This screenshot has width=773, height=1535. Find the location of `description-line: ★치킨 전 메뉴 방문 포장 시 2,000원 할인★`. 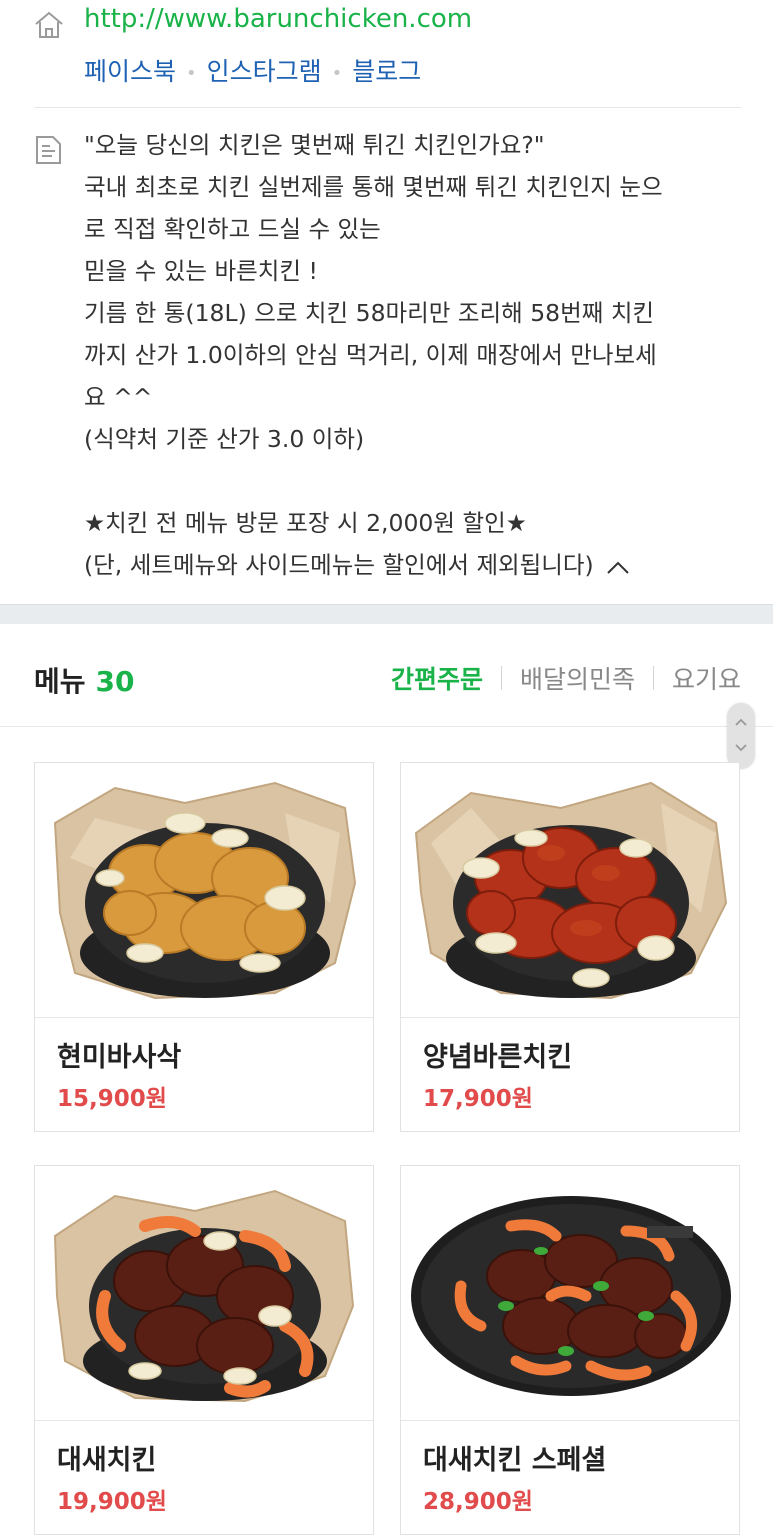

description-line: ★치킨 전 메뉴 방문 포장 시 2,000원 할인★ is located at coordinates (305, 523).